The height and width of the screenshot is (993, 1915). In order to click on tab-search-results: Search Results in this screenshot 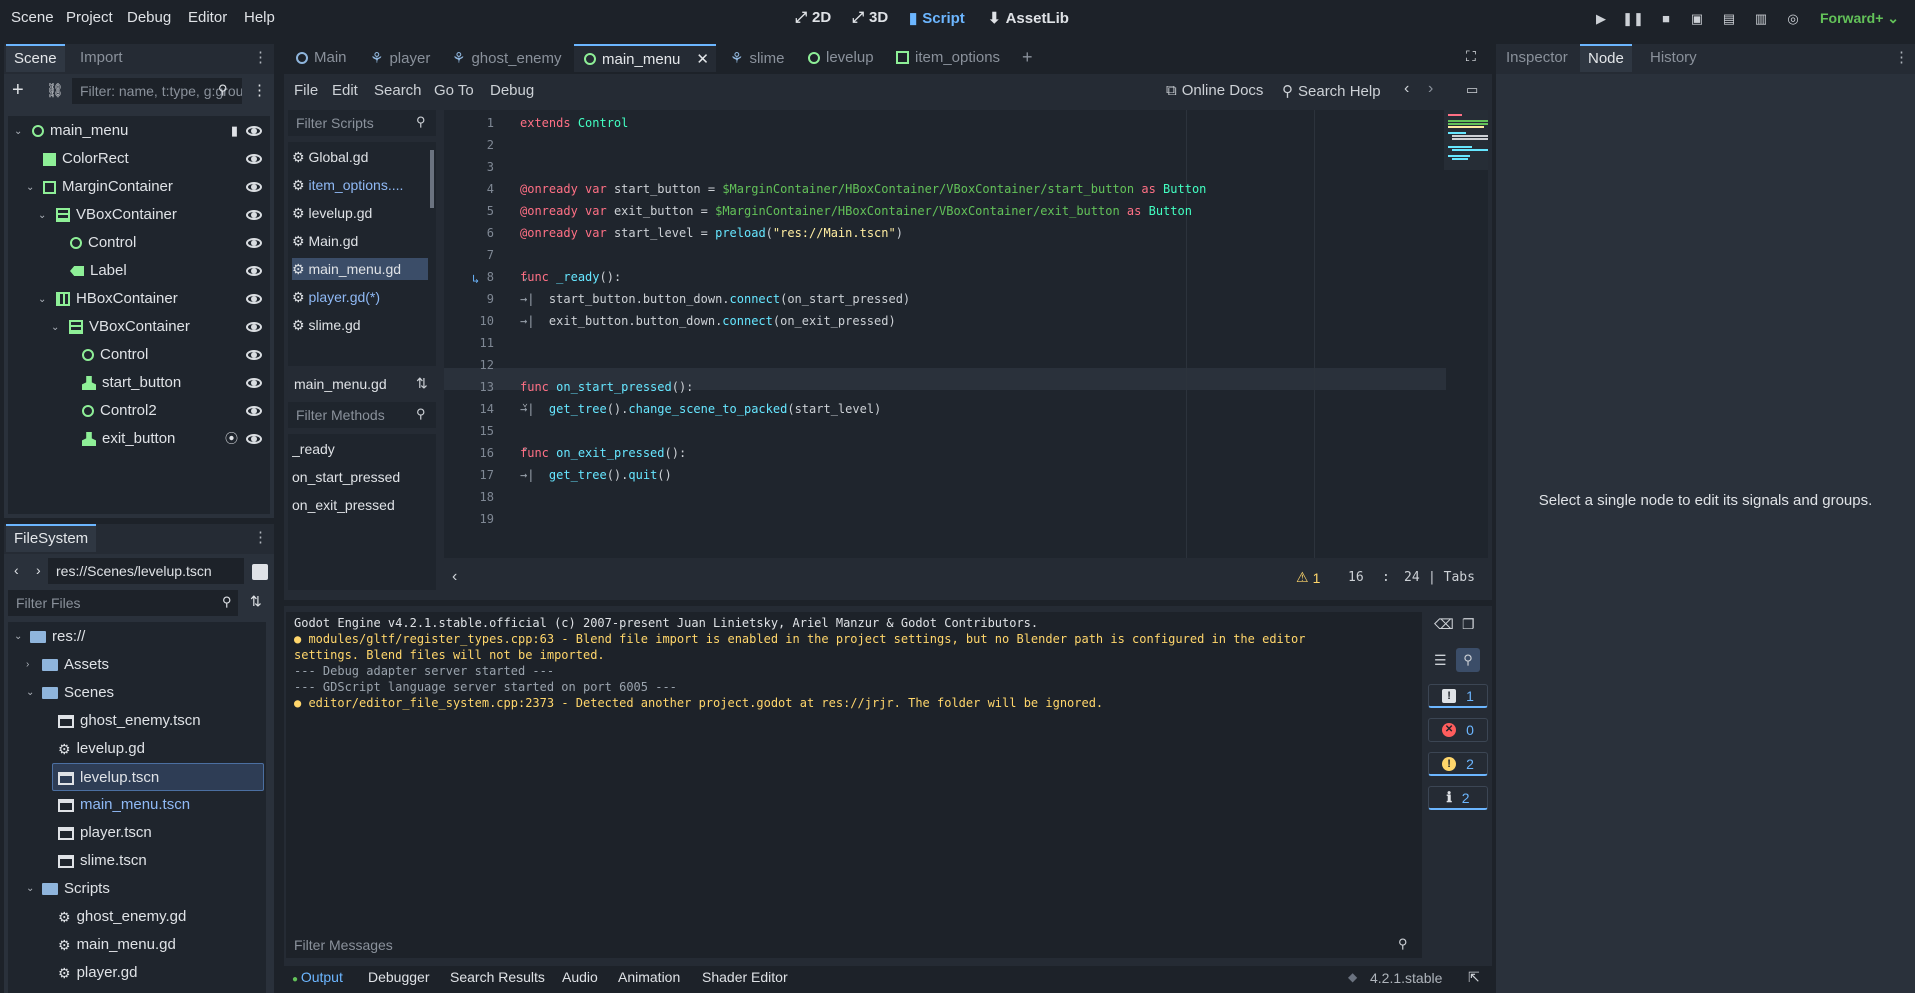, I will do `click(497, 977)`.